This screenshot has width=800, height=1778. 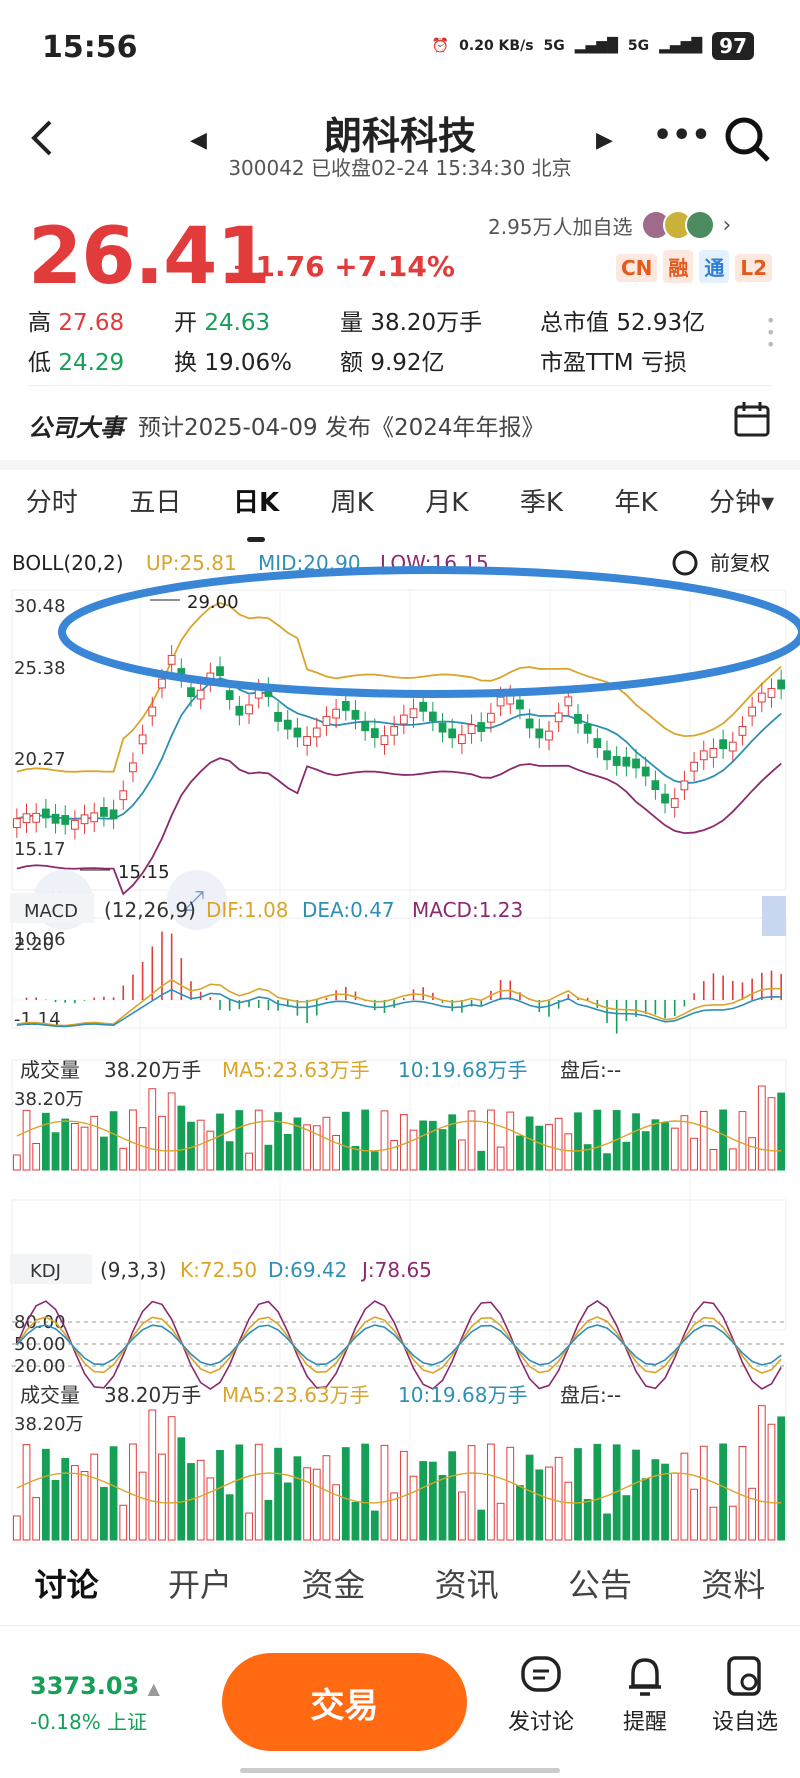 What do you see at coordinates (681, 46) in the screenshot?
I see `signal-icon: ▂▄▆█` at bounding box center [681, 46].